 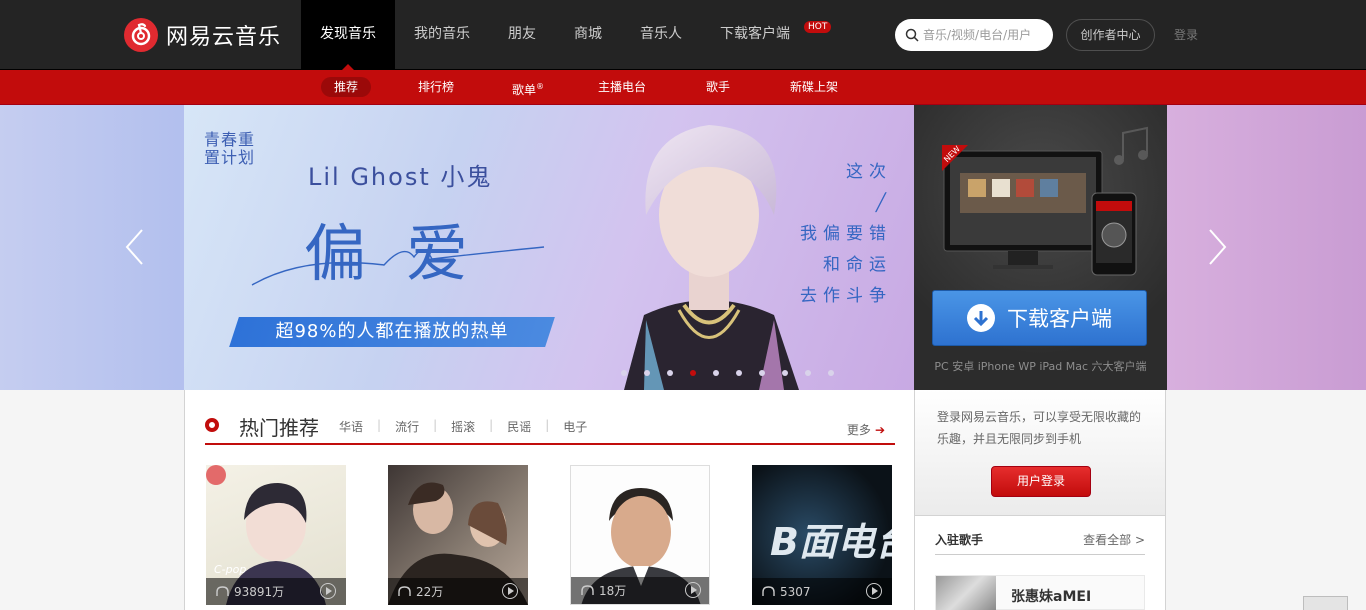 What do you see at coordinates (883, 203) in the screenshot?
I see `lyric-line: ╱` at bounding box center [883, 203].